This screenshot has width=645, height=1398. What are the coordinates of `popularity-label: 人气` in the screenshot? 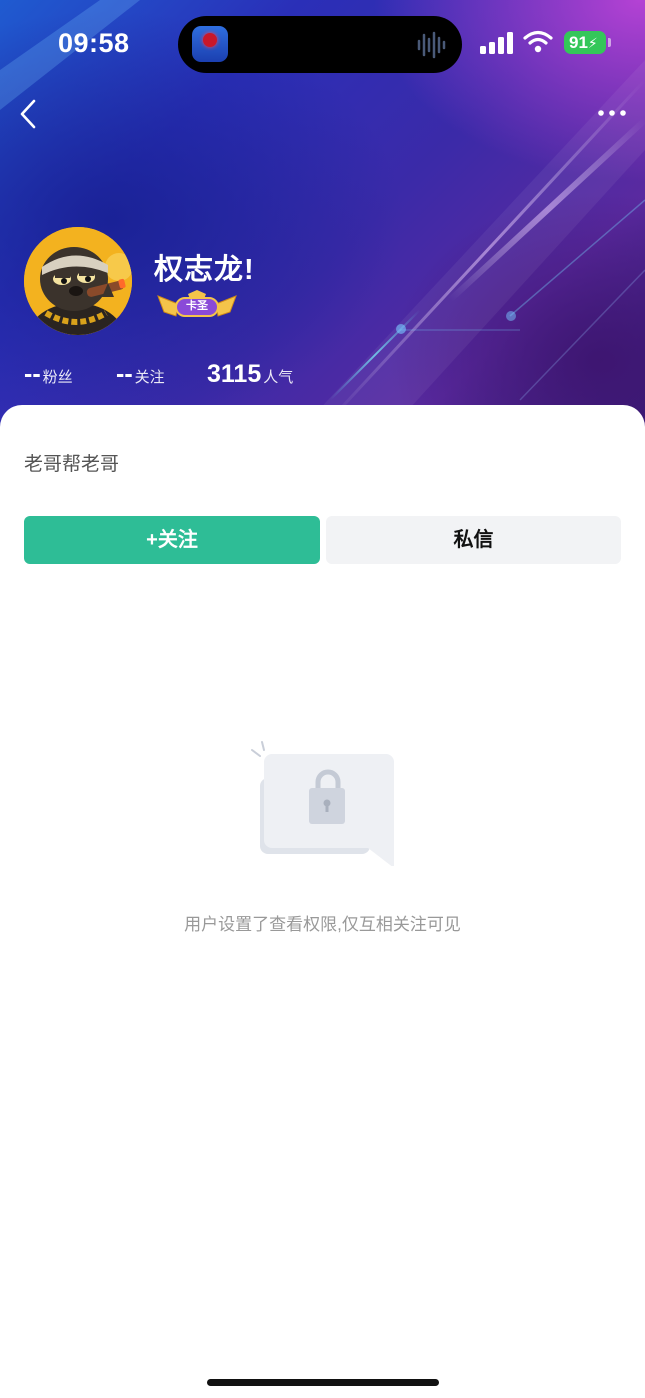 It's located at (278, 377).